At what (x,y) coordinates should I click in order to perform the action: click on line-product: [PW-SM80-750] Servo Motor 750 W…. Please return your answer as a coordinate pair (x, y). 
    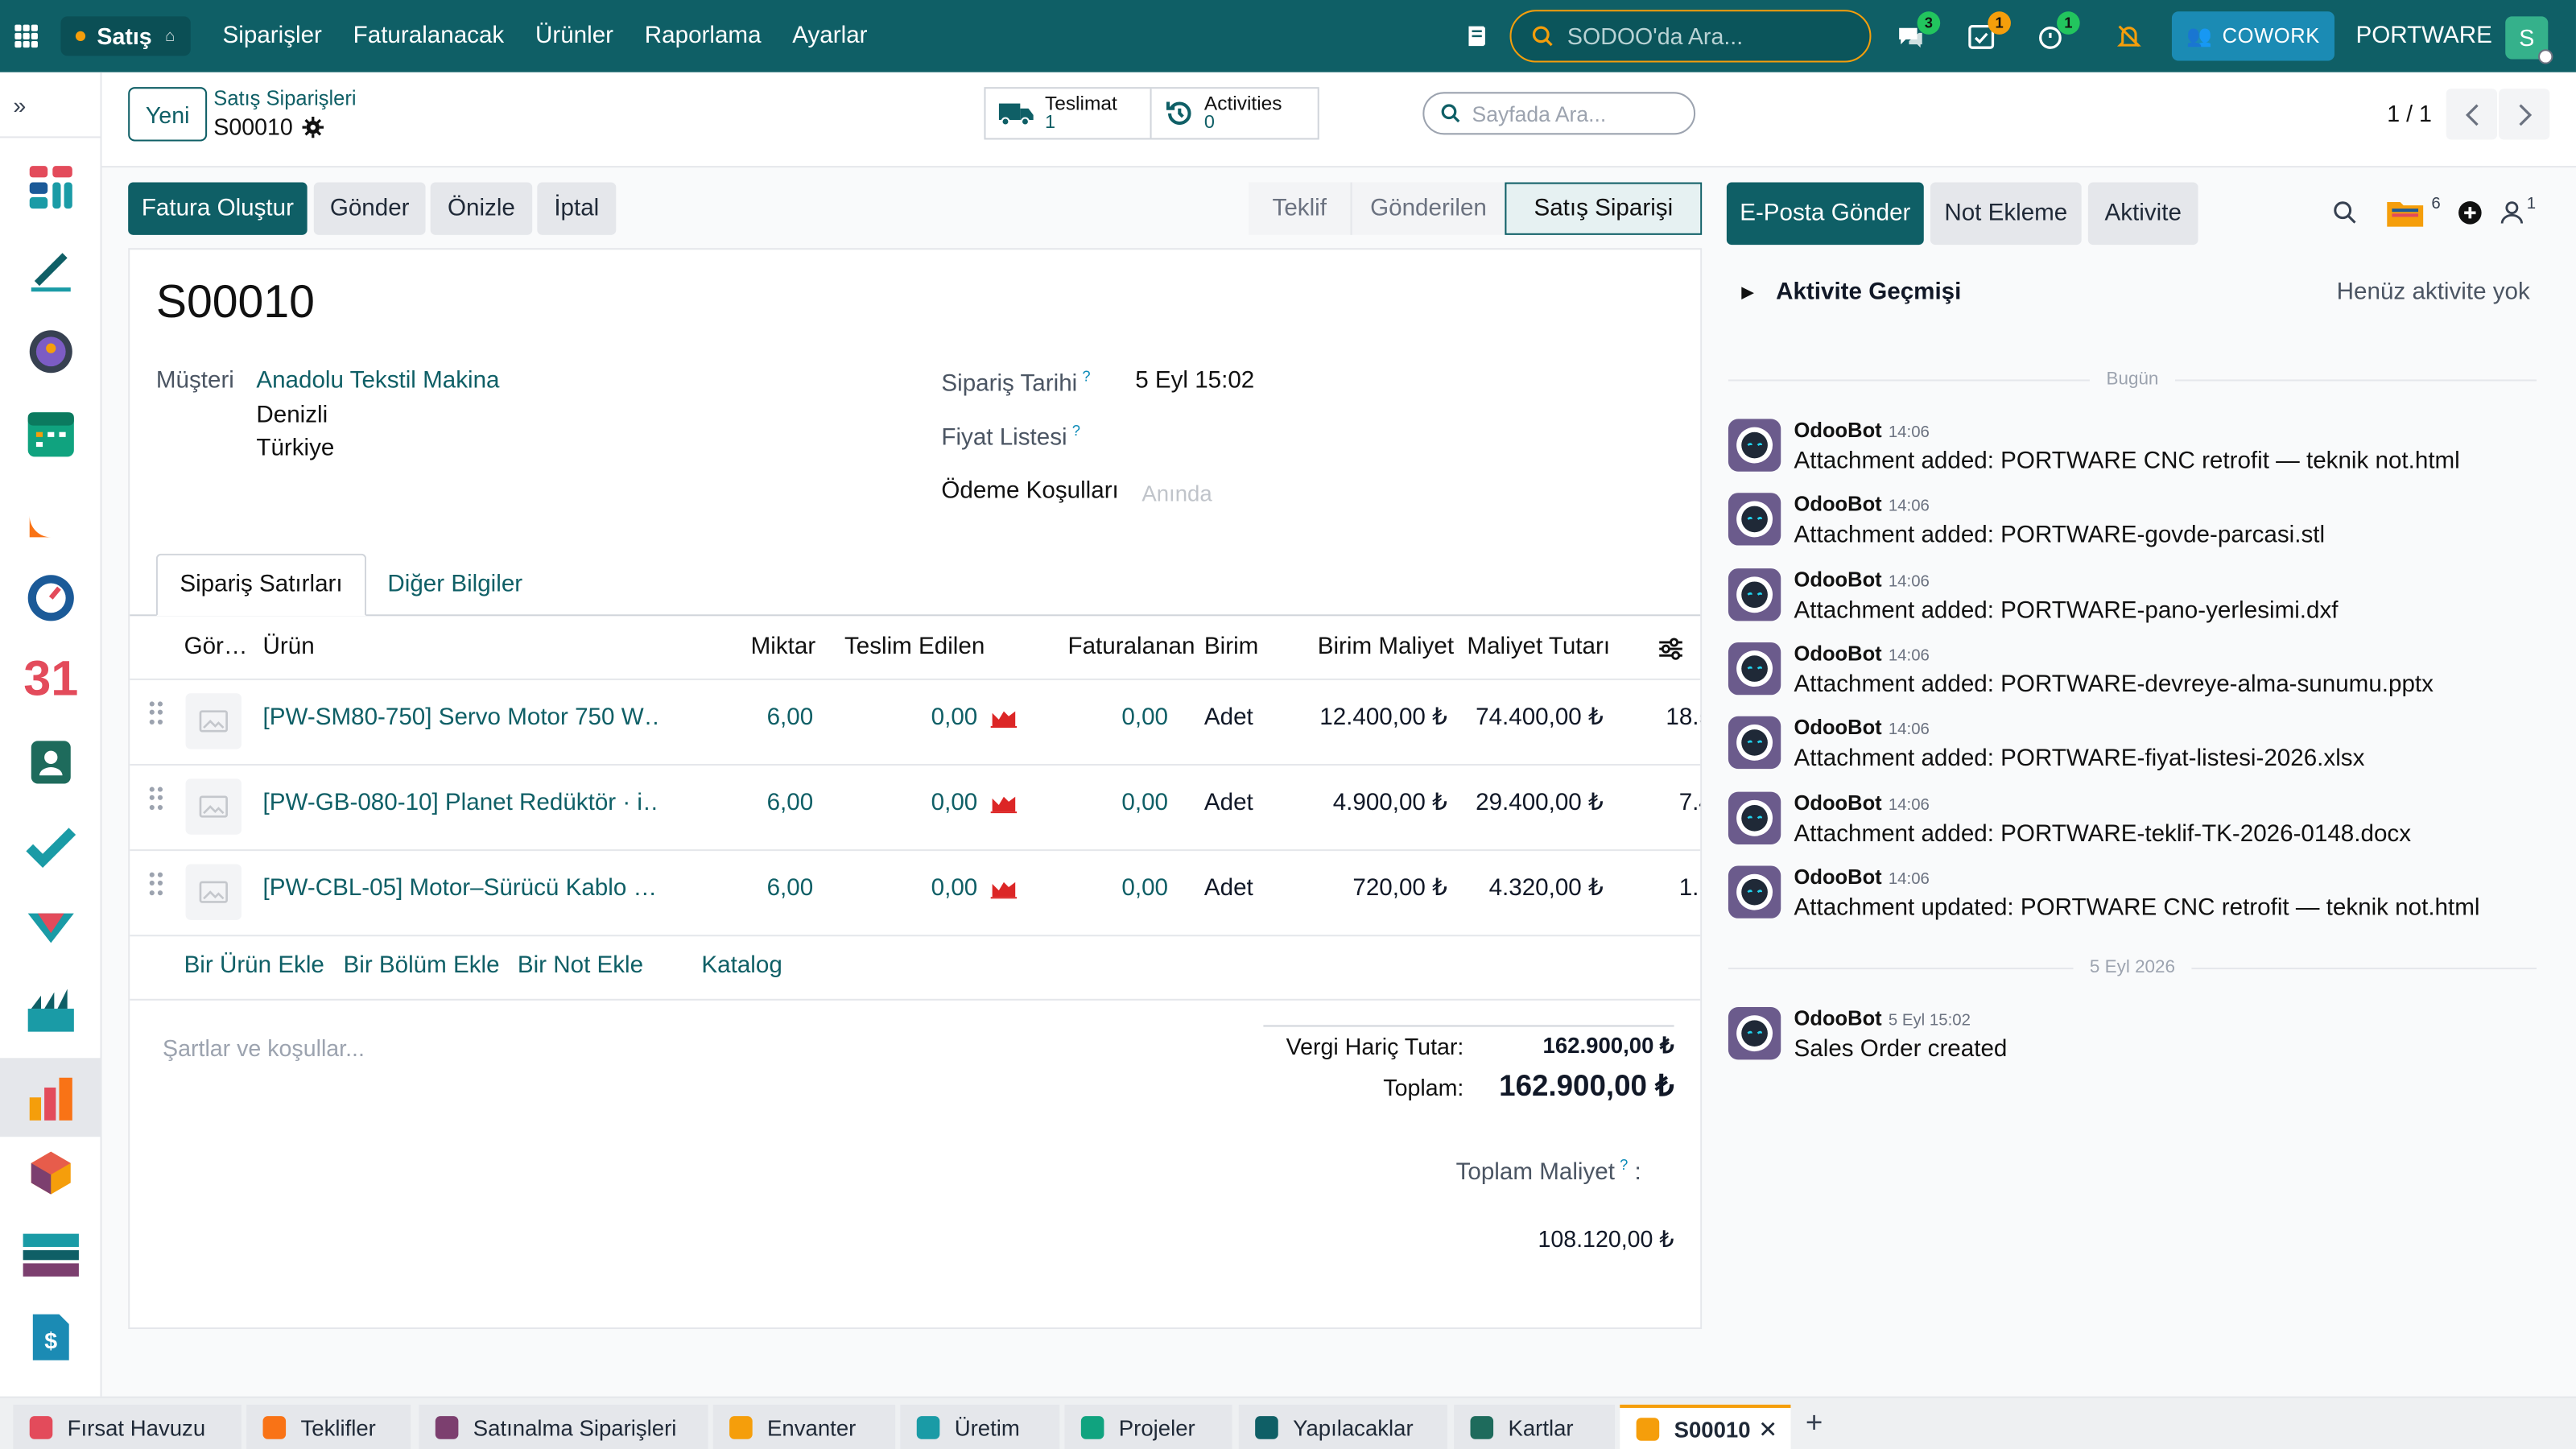
    Looking at the image, I should click on (460, 718).